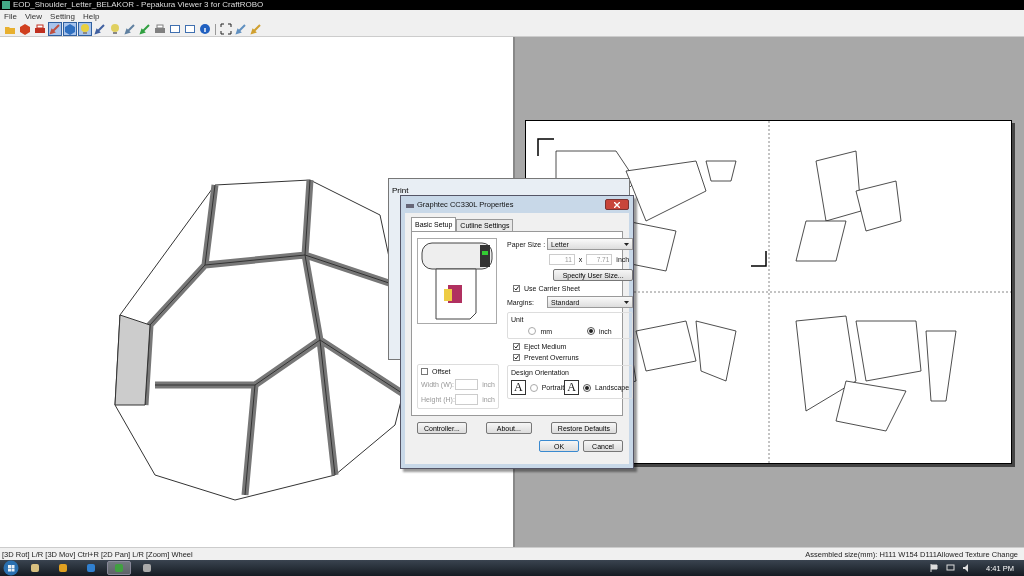  What do you see at coordinates (91, 16) in the screenshot?
I see `menu-item: Help` at bounding box center [91, 16].